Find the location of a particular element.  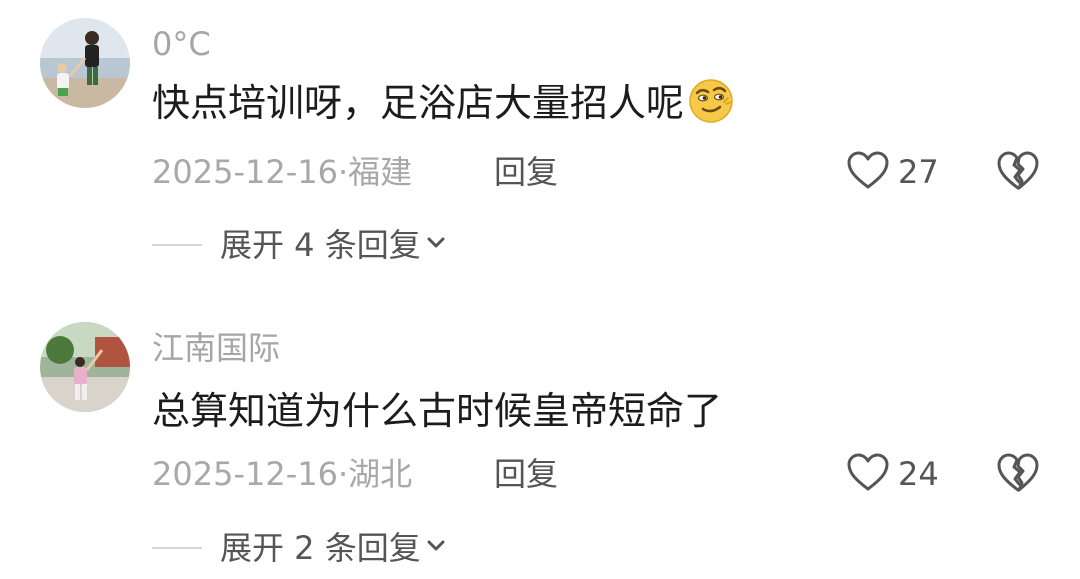

comment-meta: 2025-12-16·福建 is located at coordinates (282, 172).